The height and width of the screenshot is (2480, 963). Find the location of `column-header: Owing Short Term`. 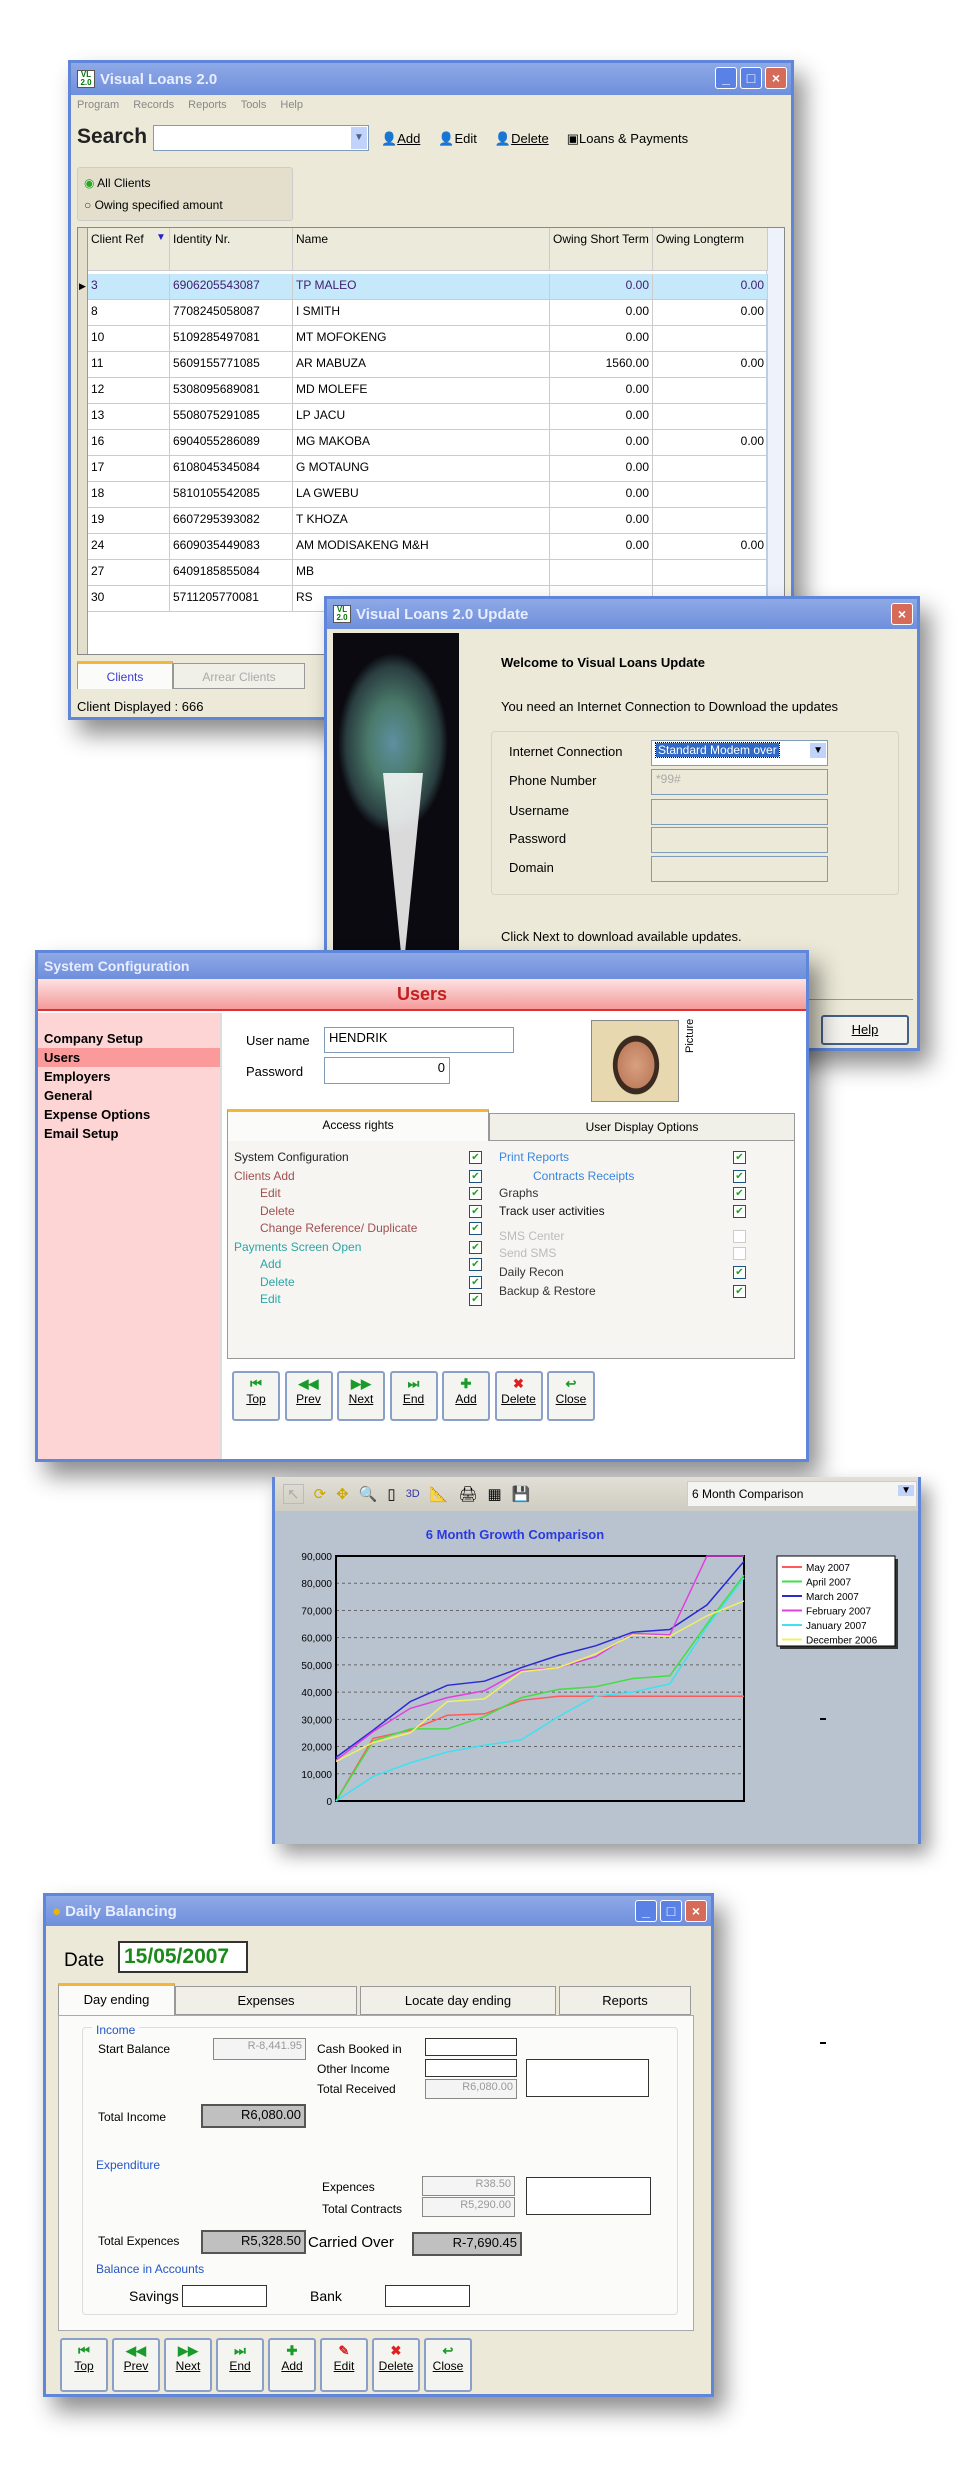

column-header: Owing Short Term is located at coordinates (601, 249).